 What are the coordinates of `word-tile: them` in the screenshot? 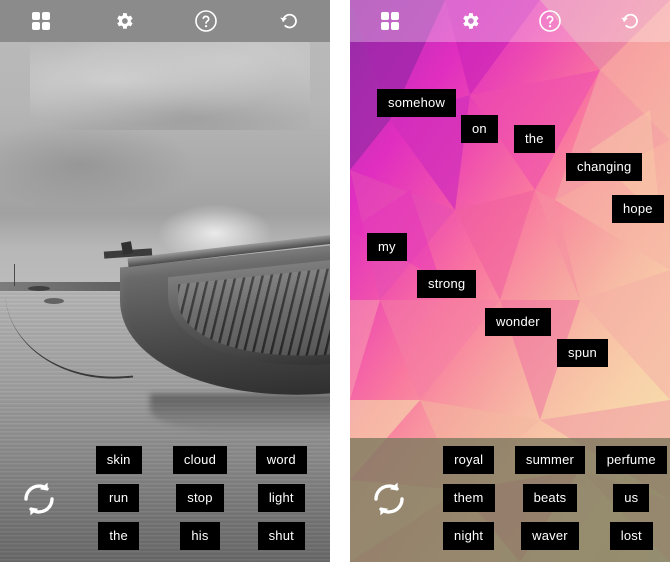 It's located at (468, 498).